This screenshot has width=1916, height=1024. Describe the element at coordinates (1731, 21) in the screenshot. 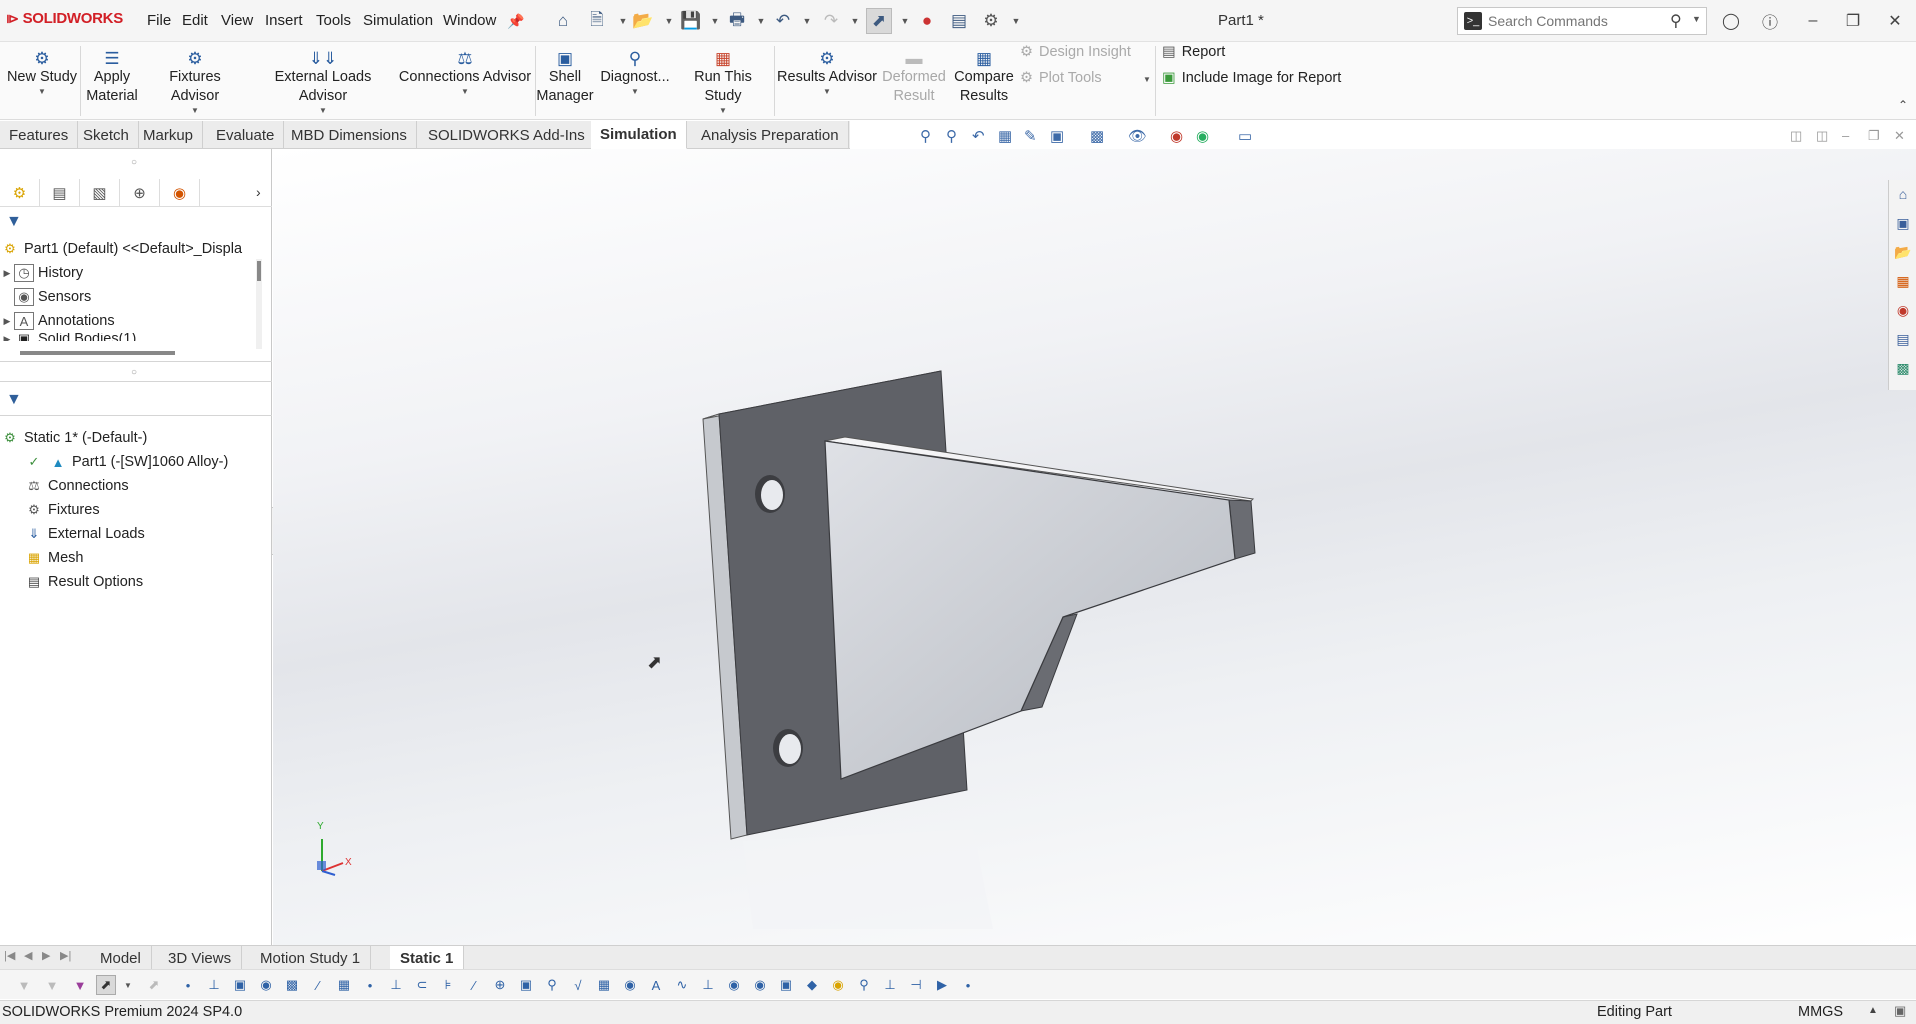

I see `user-account-icon: ◯` at that location.